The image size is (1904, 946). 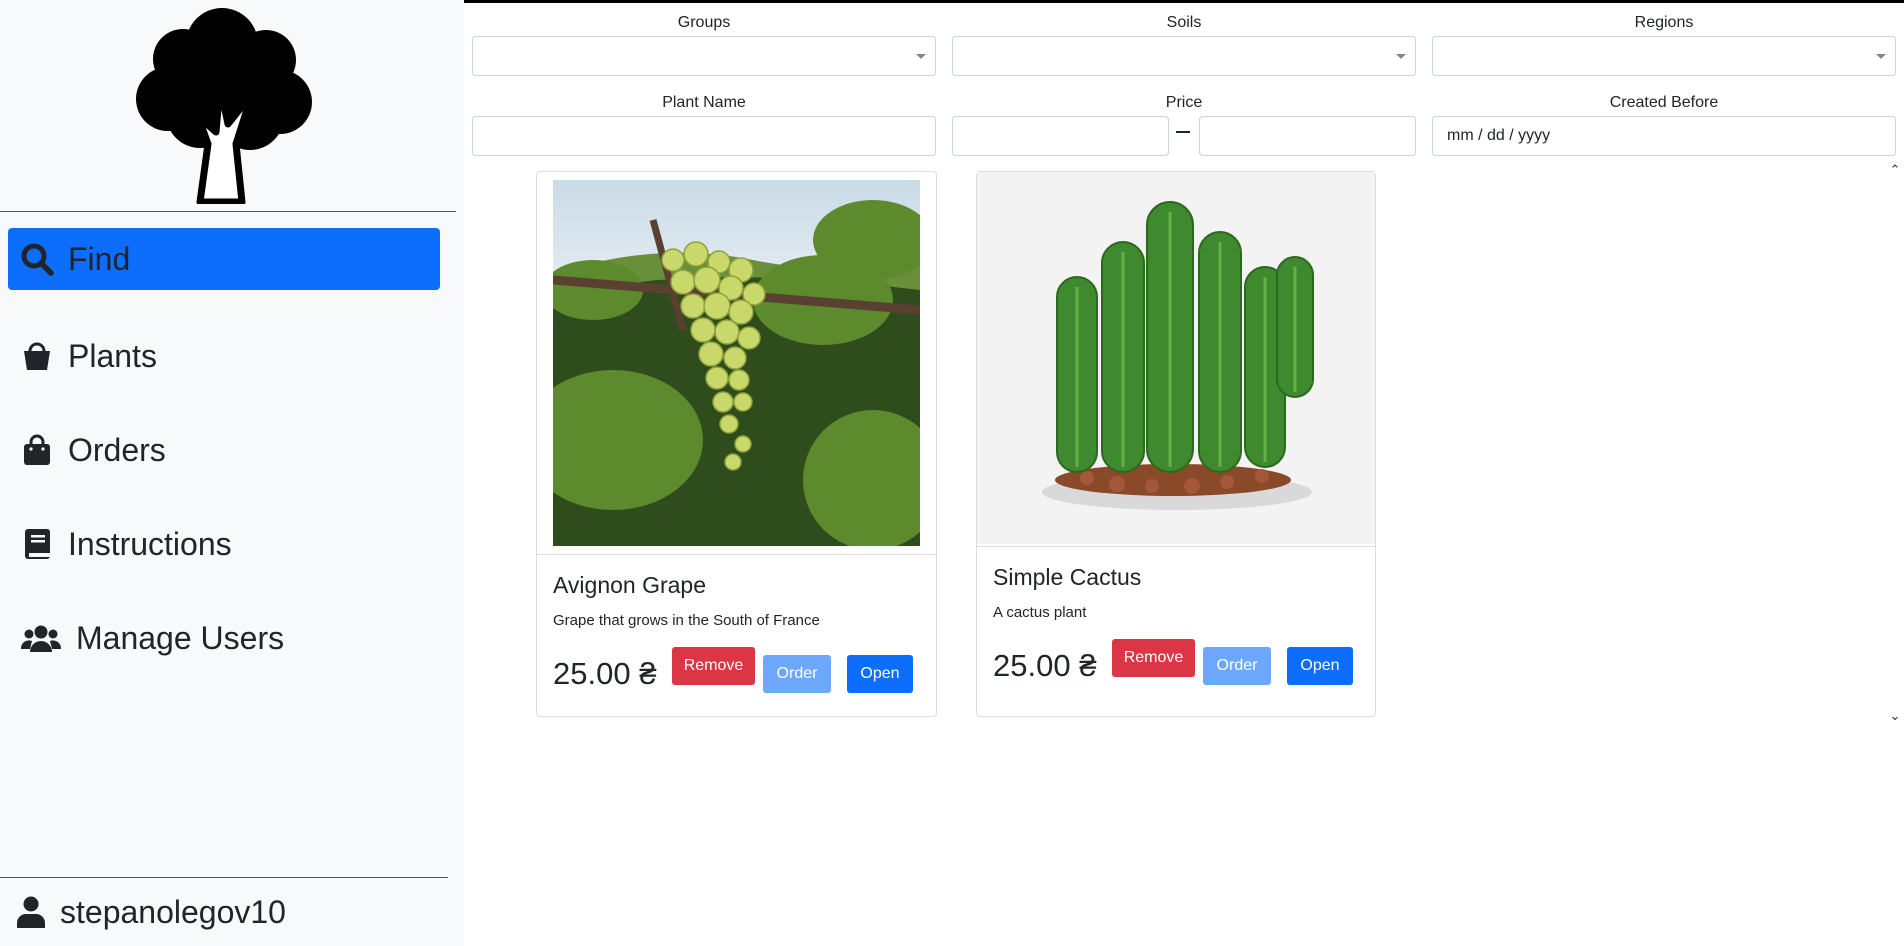 What do you see at coordinates (704, 22) in the screenshot?
I see `groups-label: Groups` at bounding box center [704, 22].